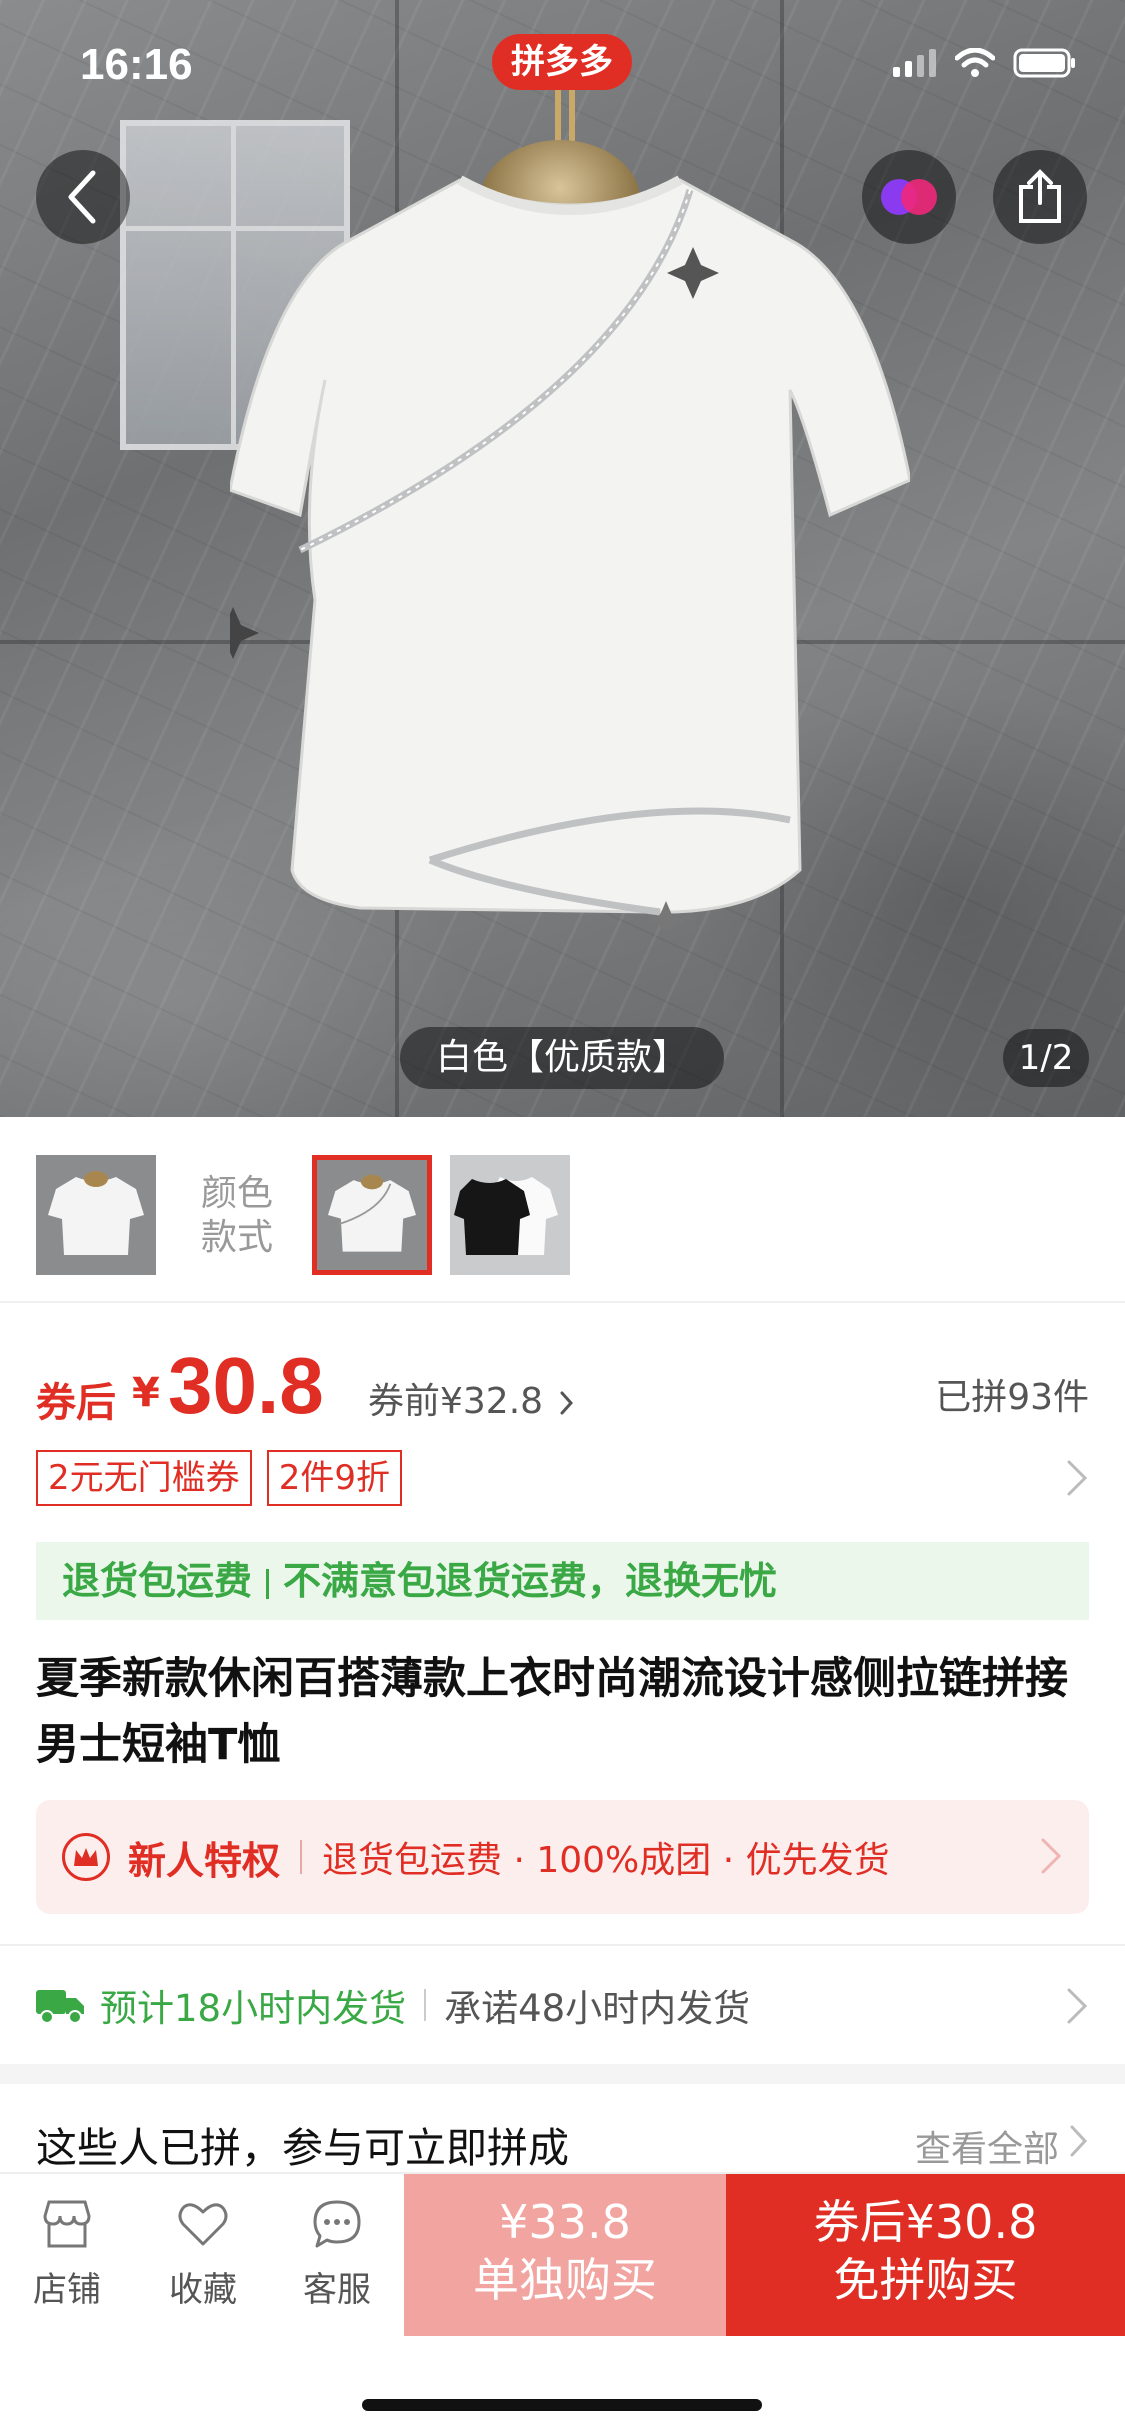 The width and height of the screenshot is (1125, 2436). Describe the element at coordinates (552, 1712) in the screenshot. I see `product-title: 夏季新款休闲百搭薄款上衣时尚潮流设计感侧拉链拼接男士短袖T恤` at that location.